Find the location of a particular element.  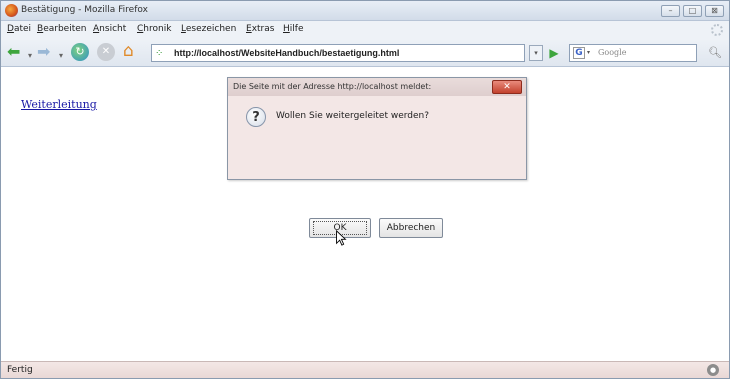

firefox-icon is located at coordinates (11, 10).